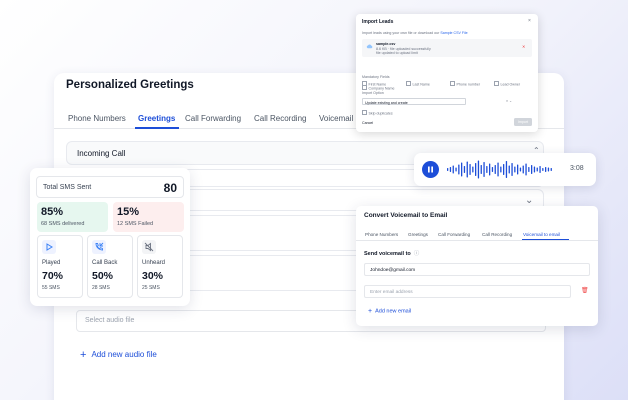  I want to click on import-button: Import, so click(523, 122).